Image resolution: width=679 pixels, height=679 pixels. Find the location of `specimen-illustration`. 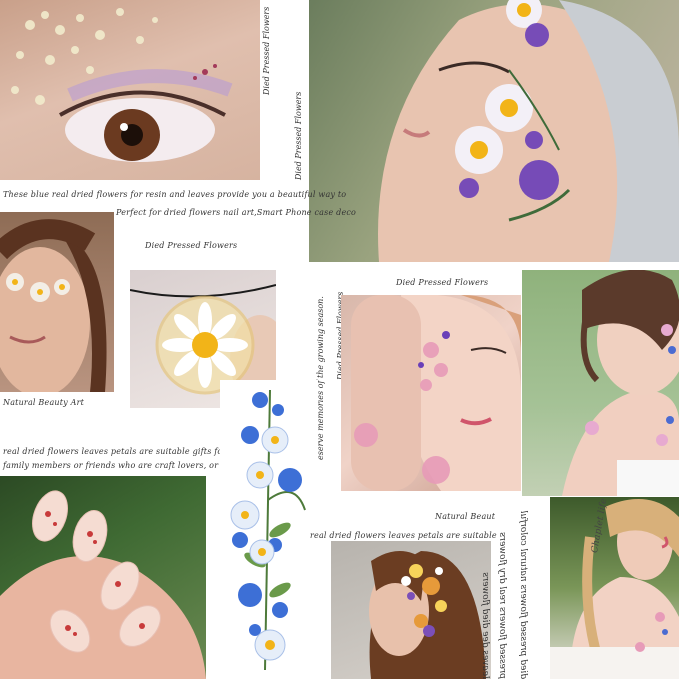

specimen-illustration is located at coordinates (268, 530).